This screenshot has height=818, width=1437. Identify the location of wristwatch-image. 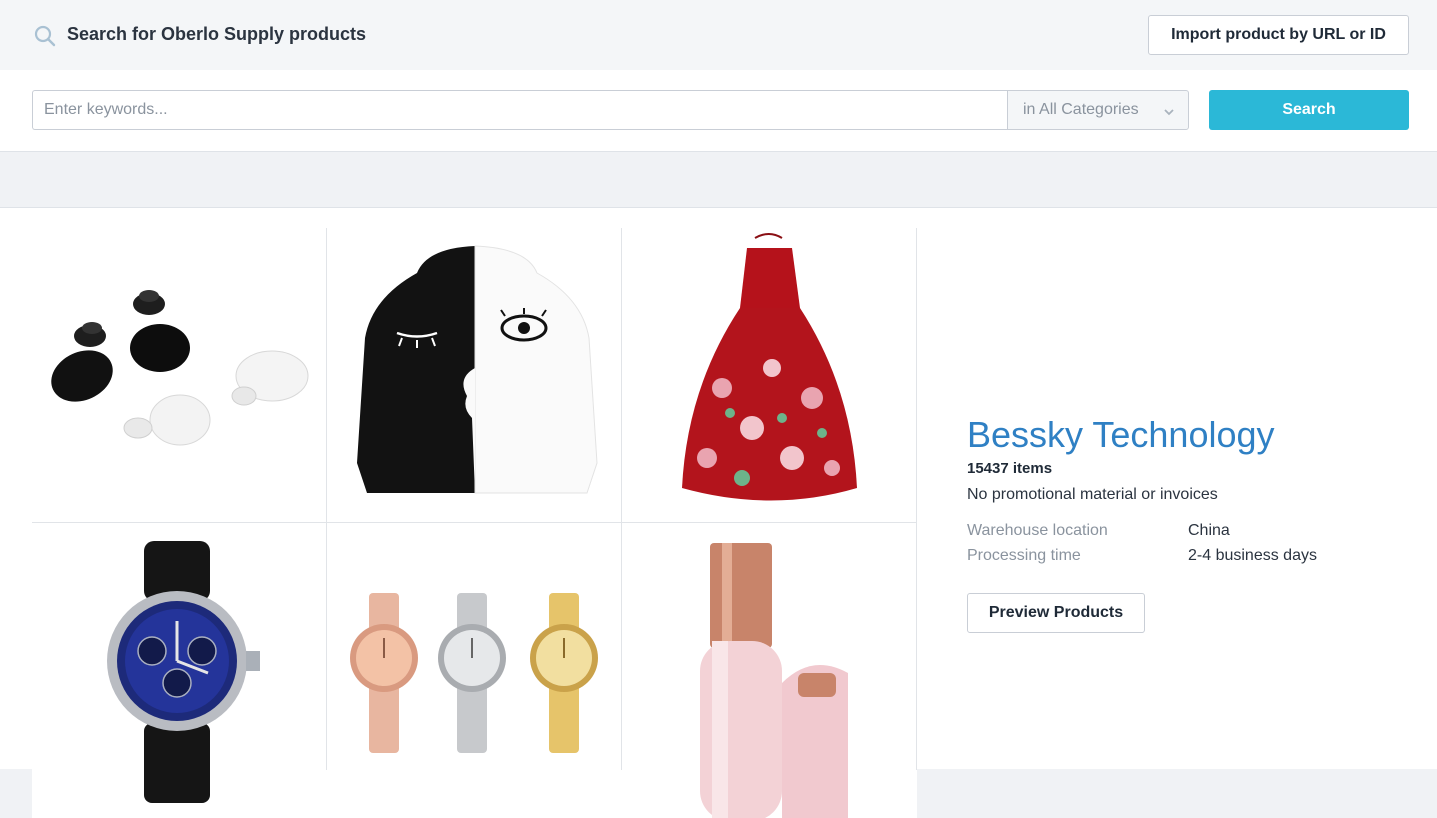
(179, 670).